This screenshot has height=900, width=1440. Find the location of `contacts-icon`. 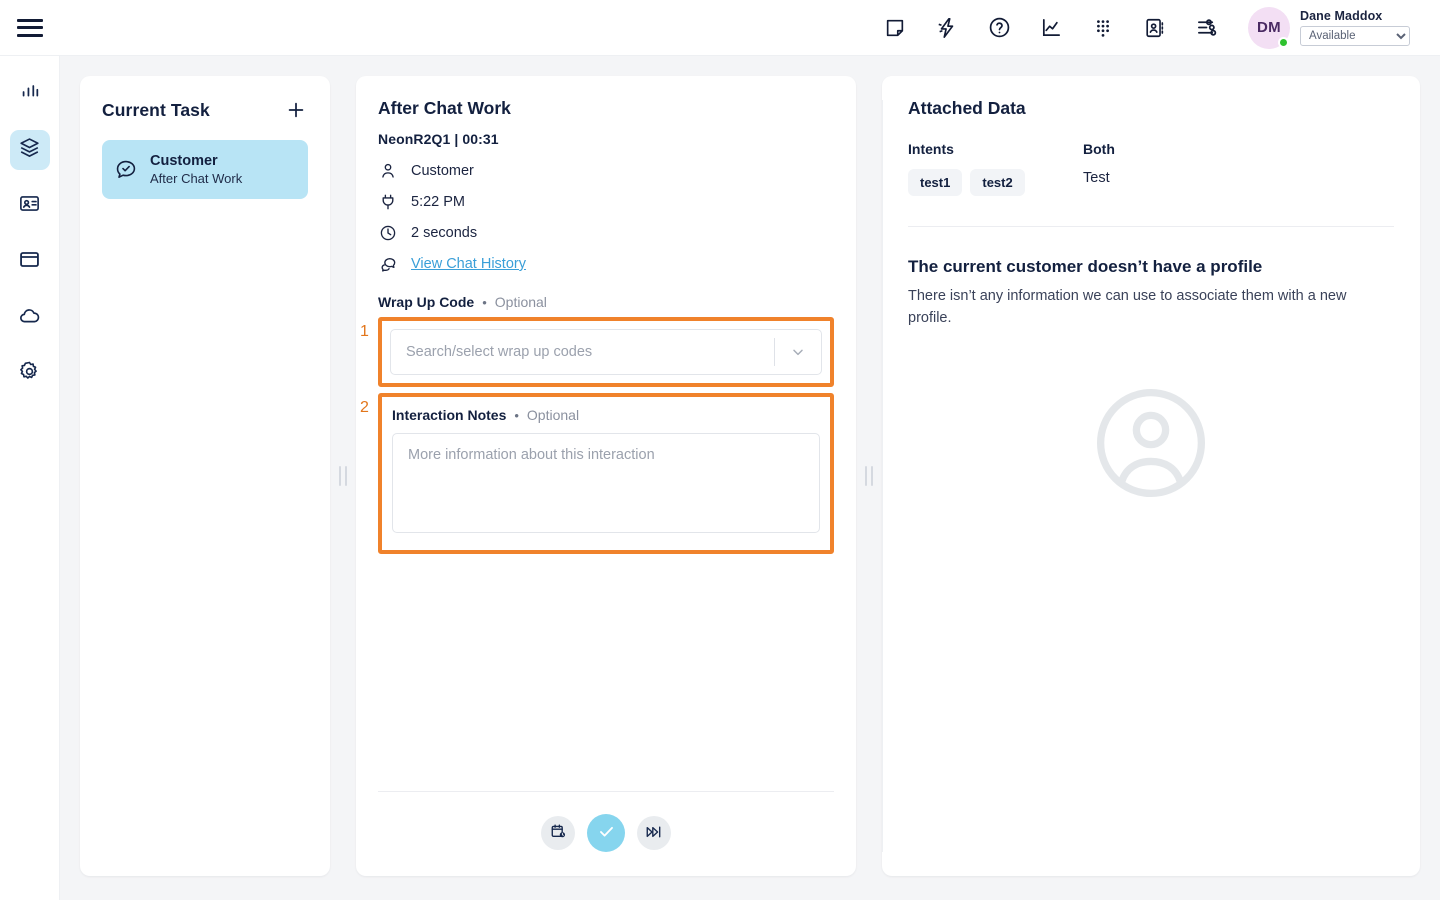

contacts-icon is located at coordinates (1155, 28).